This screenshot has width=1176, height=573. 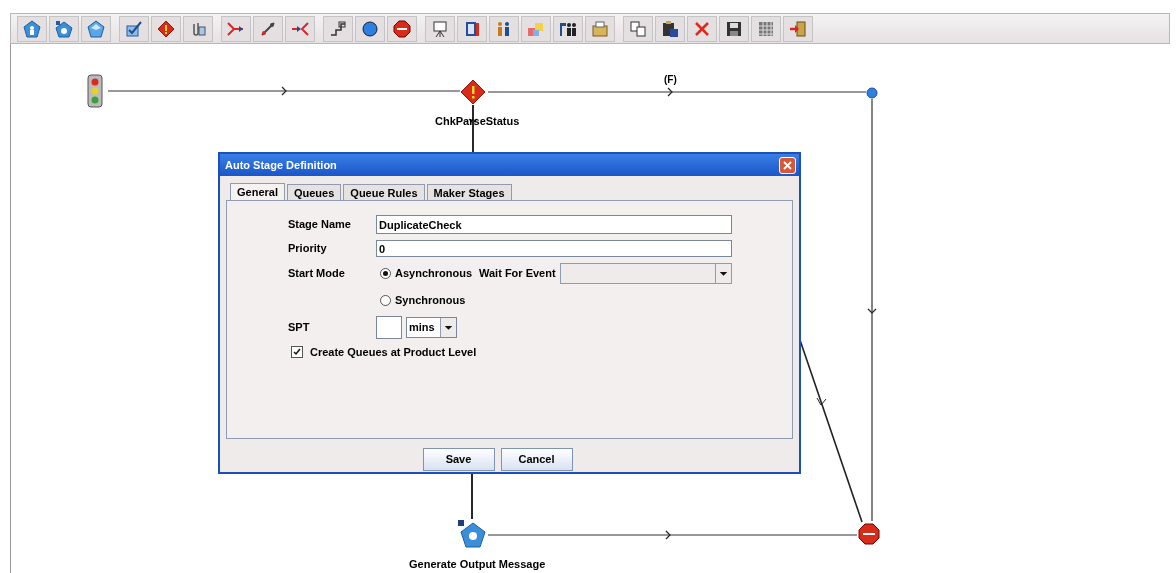 I want to click on unit-dropdown: mins, so click(x=431, y=327).